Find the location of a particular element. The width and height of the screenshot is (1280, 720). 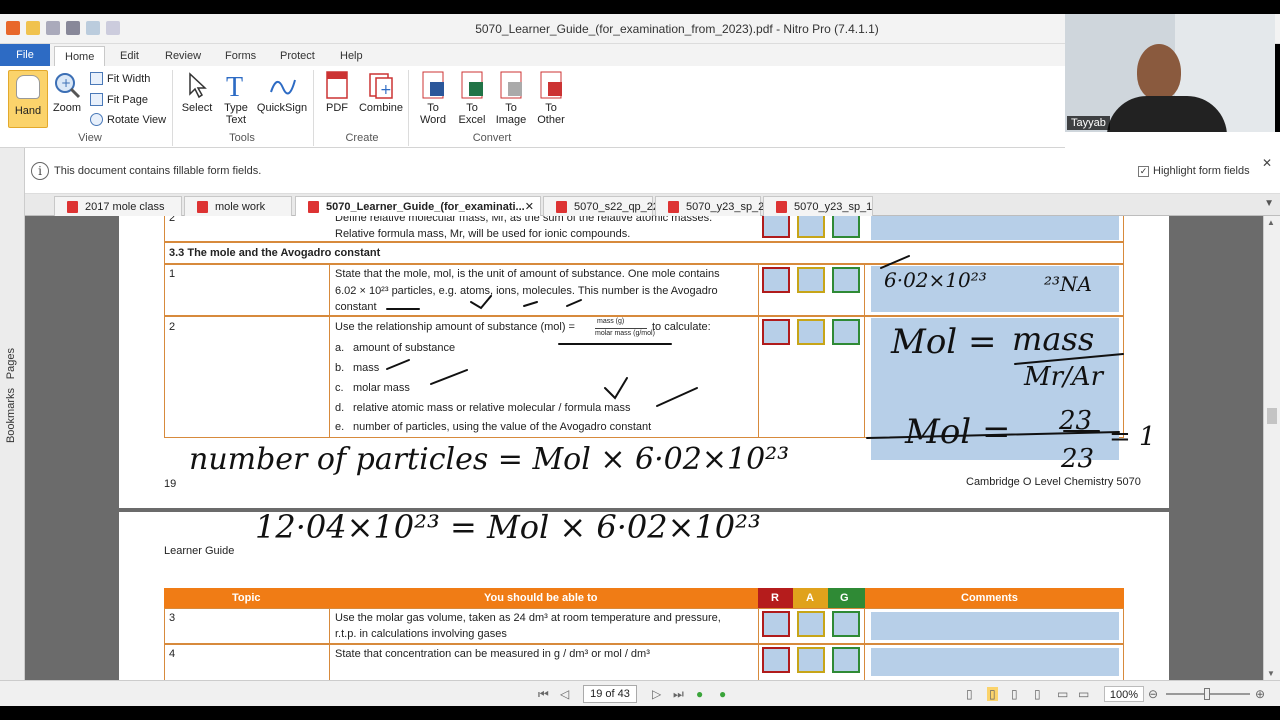

scrollbar-thumb is located at coordinates (1272, 416).